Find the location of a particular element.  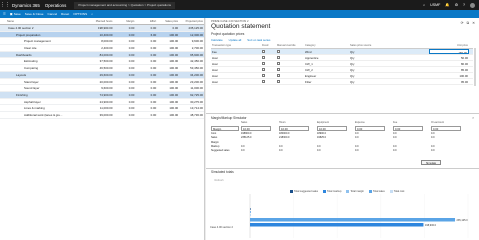

col-header-sales-price-source: Sales price source is located at coordinates (389, 45).